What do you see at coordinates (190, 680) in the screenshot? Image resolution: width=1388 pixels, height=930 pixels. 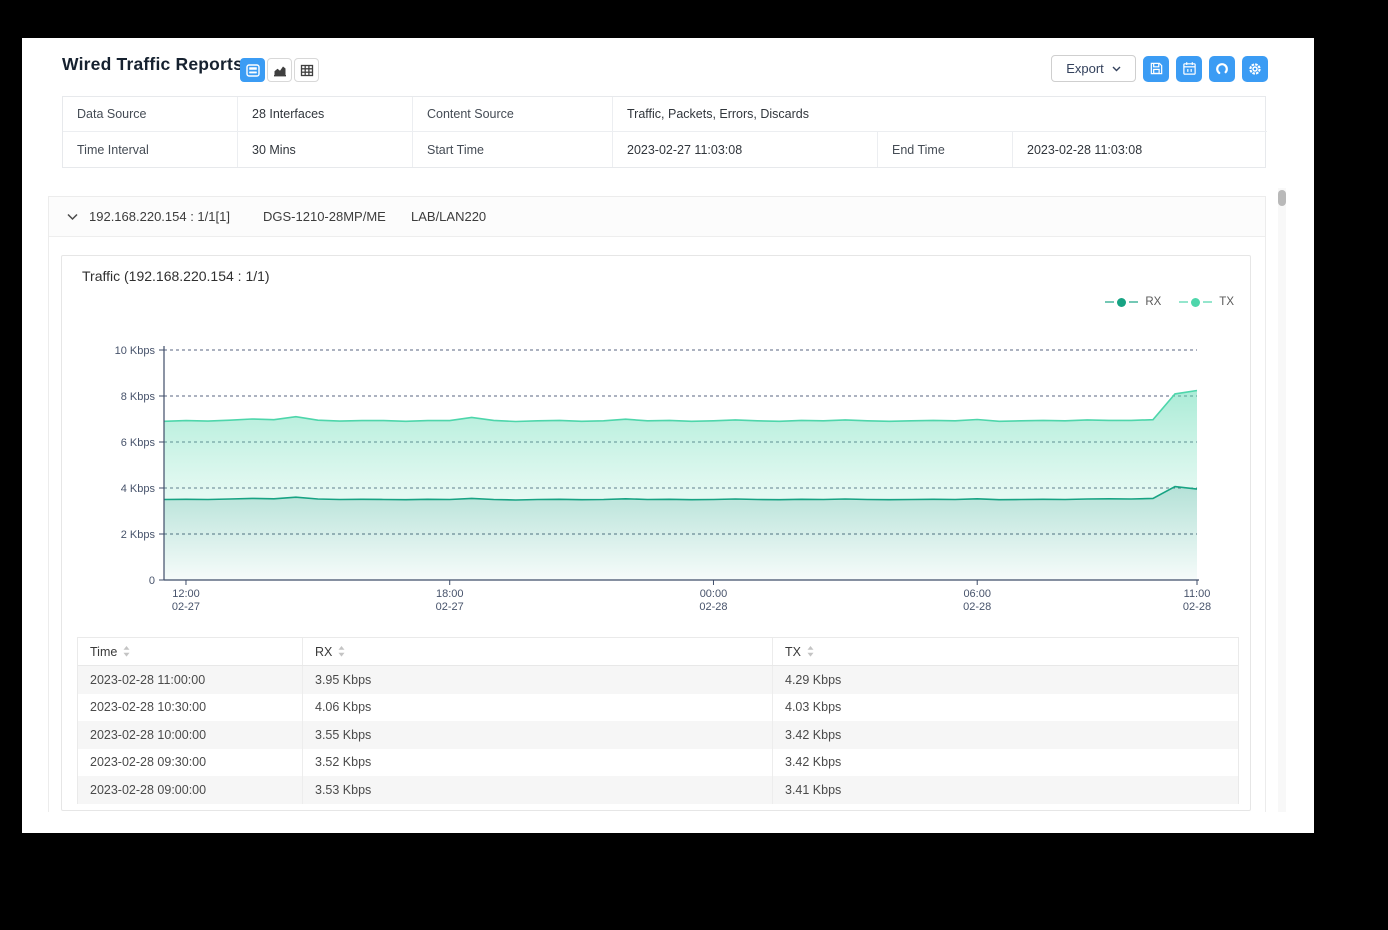 I see `table-cell: 2023-02-28 11:00:00` at bounding box center [190, 680].